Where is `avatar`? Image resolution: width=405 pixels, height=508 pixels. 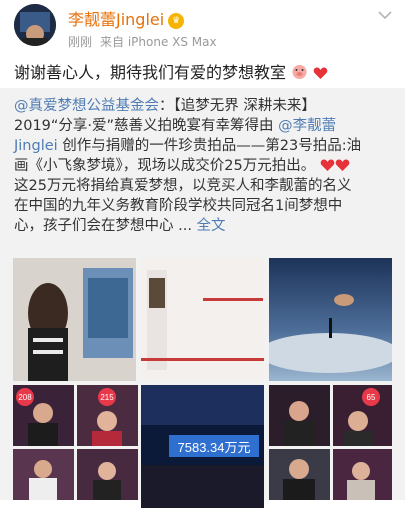
avatar is located at coordinates (35, 25).